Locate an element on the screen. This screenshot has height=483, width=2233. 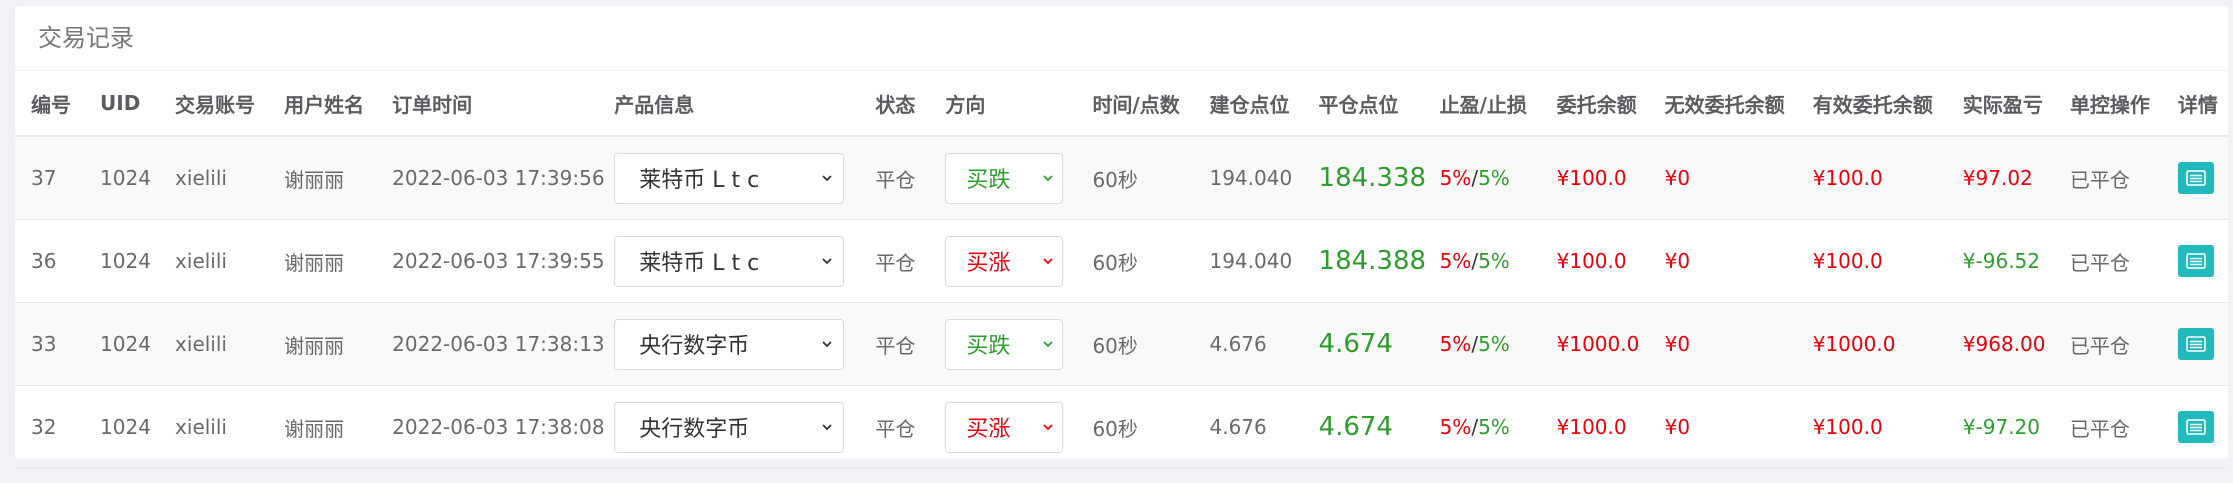
cell-close-price: 184.388 is located at coordinates (1364, 261).